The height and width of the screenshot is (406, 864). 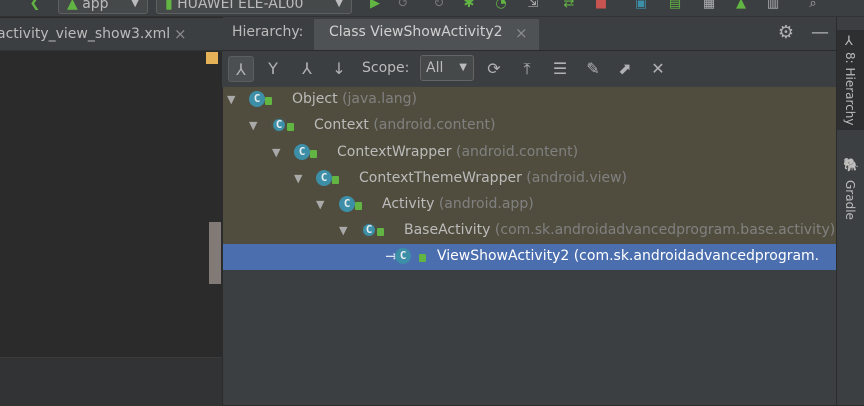 What do you see at coordinates (307, 69) in the screenshot?
I see `subtypes-hierarchy-icon: ⅄` at bounding box center [307, 69].